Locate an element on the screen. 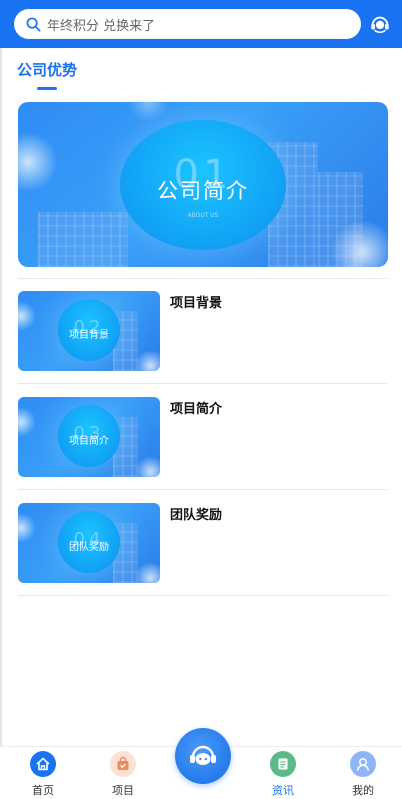 This screenshot has height=799, width=402. center-chat-button is located at coordinates (203, 756).